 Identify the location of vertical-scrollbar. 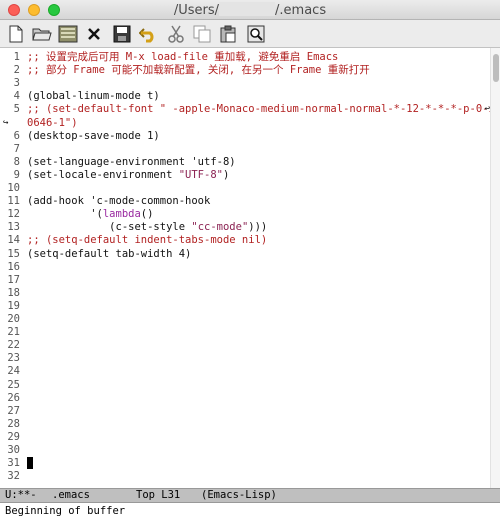
(495, 268).